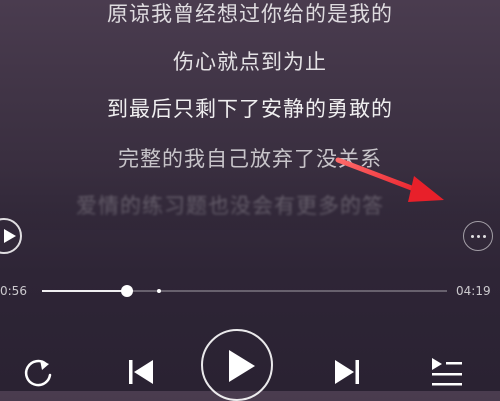  I want to click on more-icon, so click(472, 236).